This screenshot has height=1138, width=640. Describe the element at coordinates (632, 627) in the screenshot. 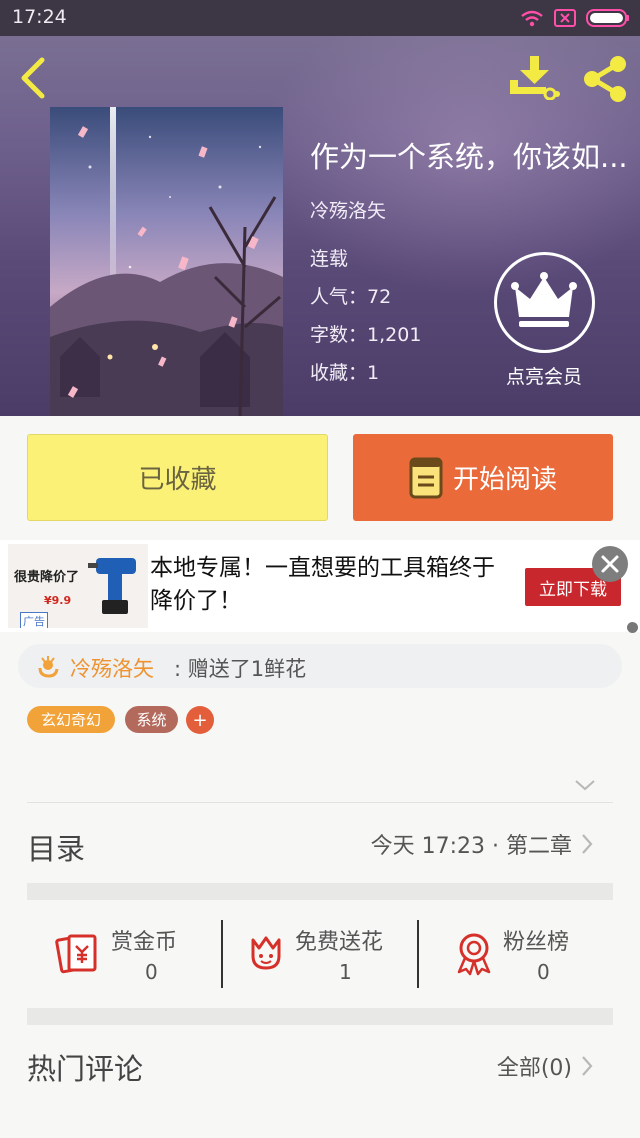

I see `ad-info-icon` at that location.